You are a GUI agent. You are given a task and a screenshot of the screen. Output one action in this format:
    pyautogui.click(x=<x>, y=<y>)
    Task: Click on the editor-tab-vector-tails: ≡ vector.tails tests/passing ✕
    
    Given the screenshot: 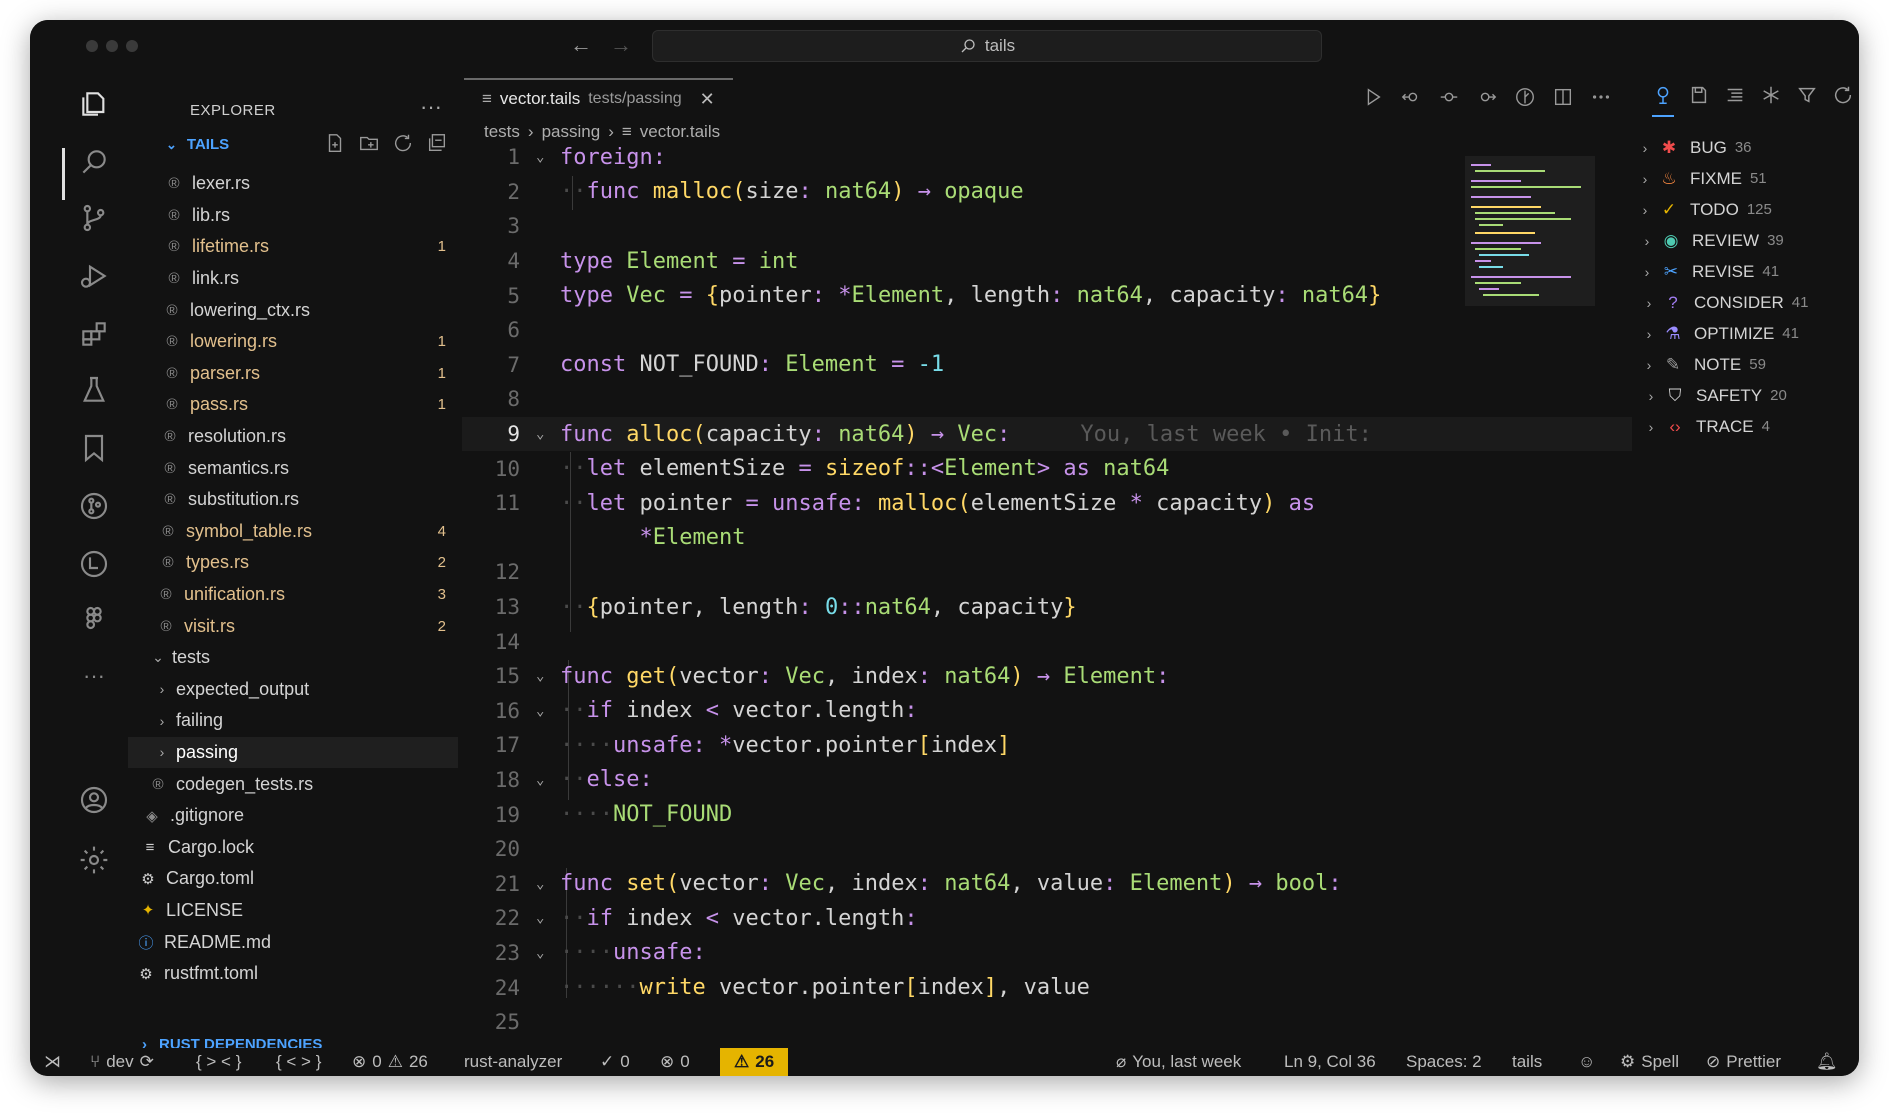 What is the action you would take?
    pyautogui.click(x=598, y=98)
    